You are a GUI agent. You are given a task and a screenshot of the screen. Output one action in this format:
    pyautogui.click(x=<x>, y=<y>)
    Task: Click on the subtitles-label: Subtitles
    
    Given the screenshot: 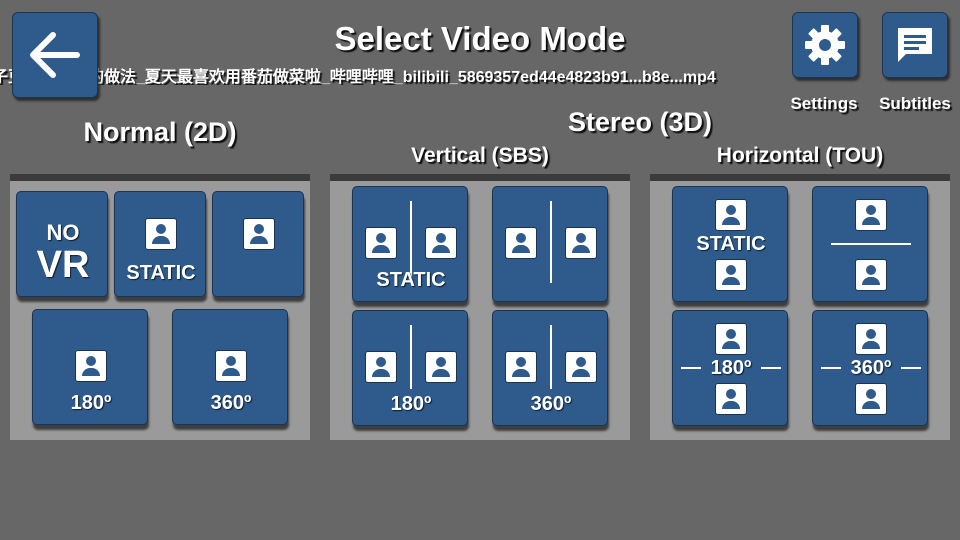 What is the action you would take?
    pyautogui.click(x=915, y=103)
    